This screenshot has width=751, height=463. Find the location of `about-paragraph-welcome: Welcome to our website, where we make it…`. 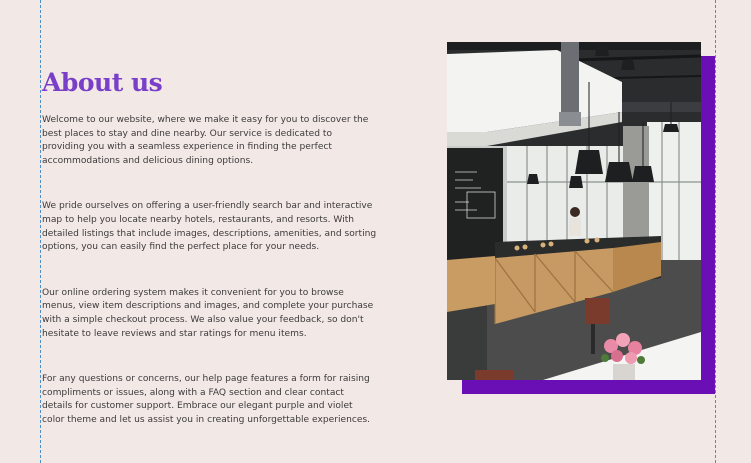

about-paragraph-welcome: Welcome to our website, where we make it… is located at coordinates (205, 140).